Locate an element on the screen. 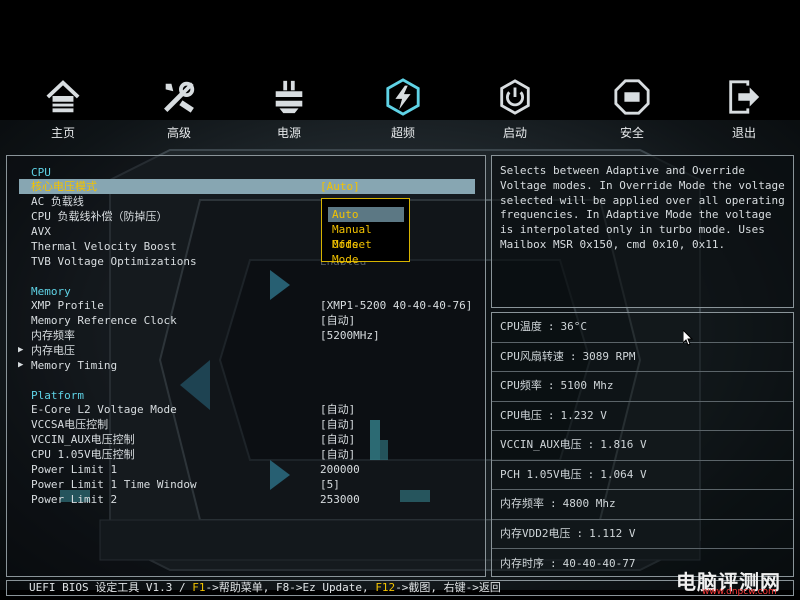 The height and width of the screenshot is (600, 800). setting-tvb-voltage-opt: TVB Voltage Optimizations Enabled is located at coordinates (246, 261).